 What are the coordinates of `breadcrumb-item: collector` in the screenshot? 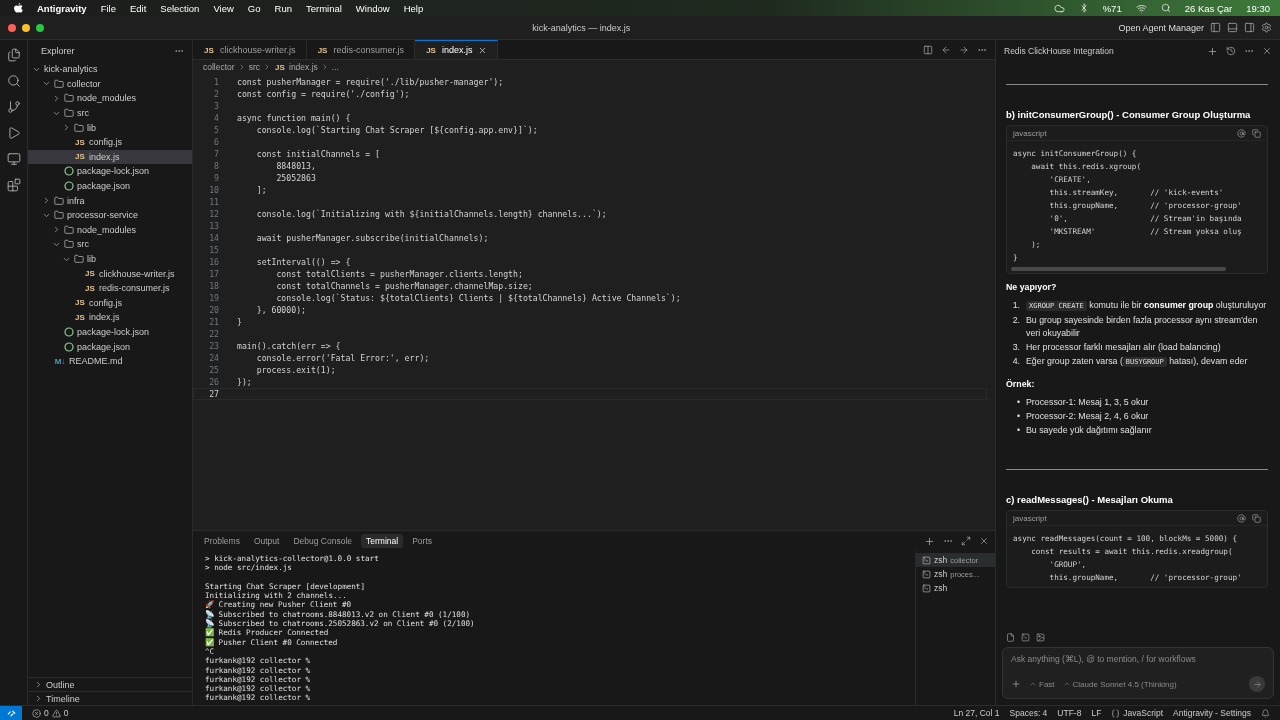 It's located at (219, 67).